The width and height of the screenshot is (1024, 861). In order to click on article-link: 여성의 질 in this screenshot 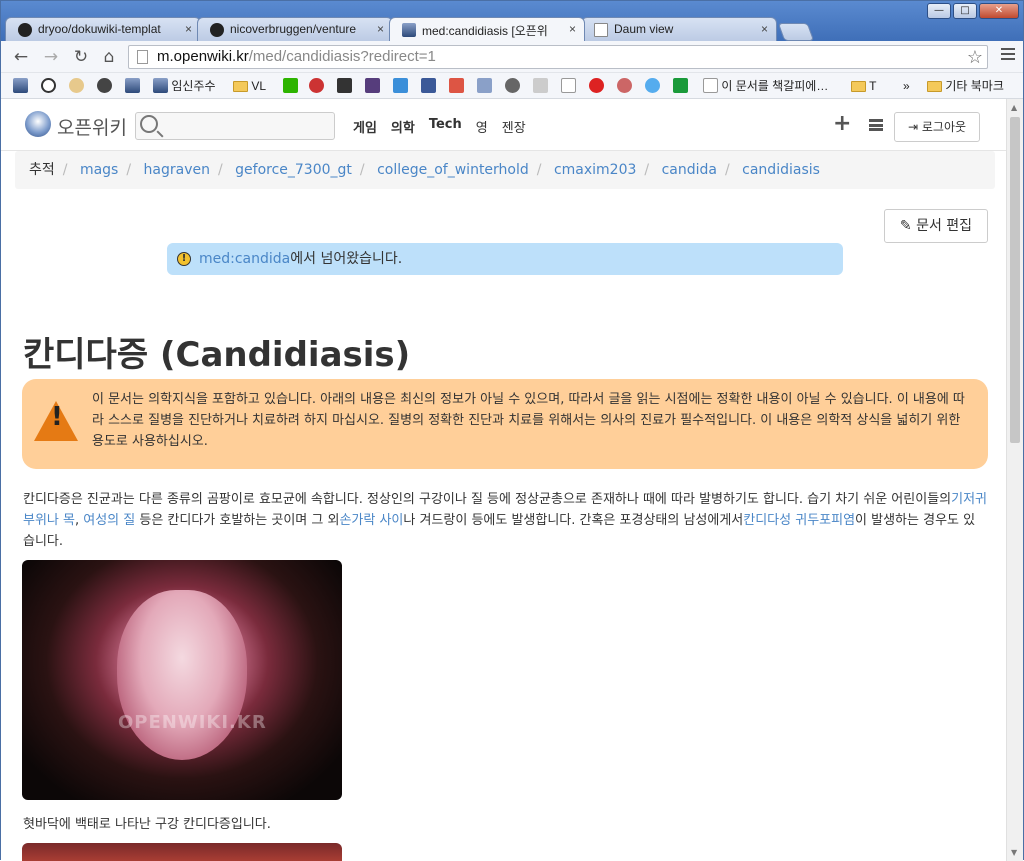, I will do `click(109, 520)`.